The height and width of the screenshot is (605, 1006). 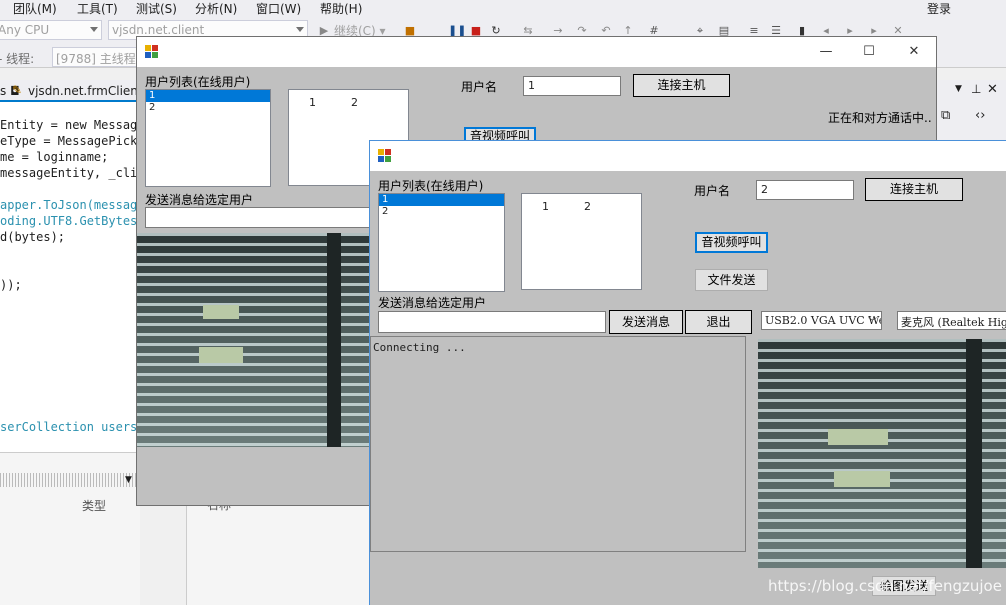 What do you see at coordinates (688, 156) in the screenshot?
I see `window-titlebar` at bounding box center [688, 156].